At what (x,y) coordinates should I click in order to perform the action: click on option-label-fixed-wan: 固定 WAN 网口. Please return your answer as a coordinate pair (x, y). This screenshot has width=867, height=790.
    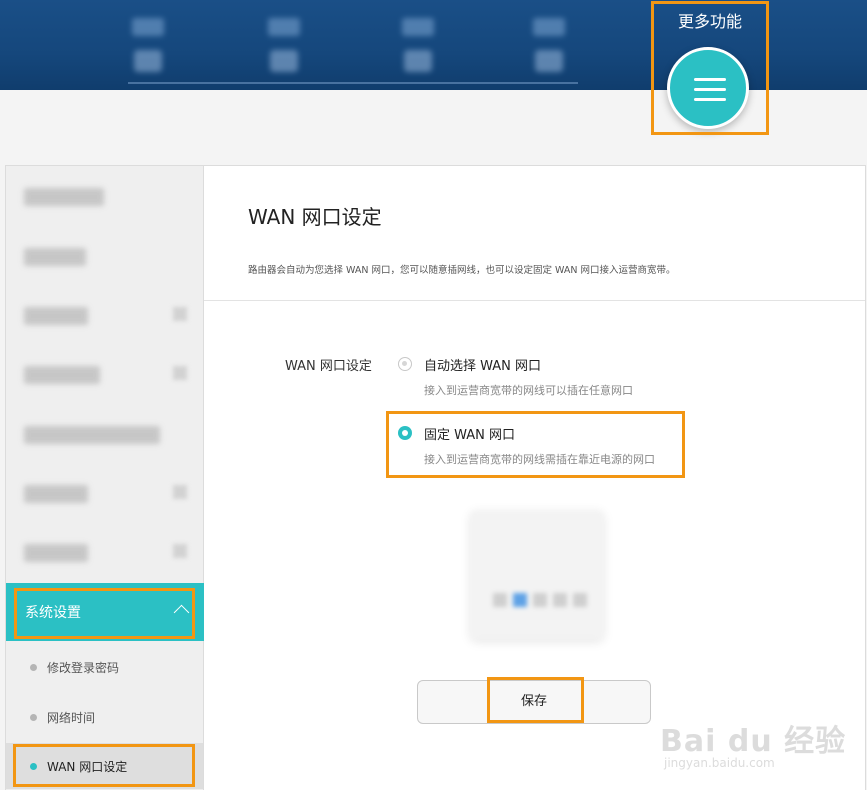
    Looking at the image, I should click on (469, 433).